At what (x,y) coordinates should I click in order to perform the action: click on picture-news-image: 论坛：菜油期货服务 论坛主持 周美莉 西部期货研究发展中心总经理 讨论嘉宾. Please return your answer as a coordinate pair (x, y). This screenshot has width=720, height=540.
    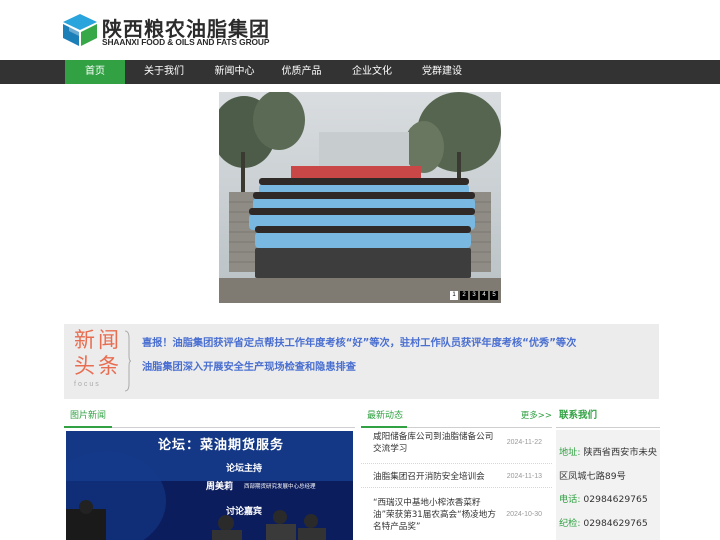
    Looking at the image, I should click on (209, 485).